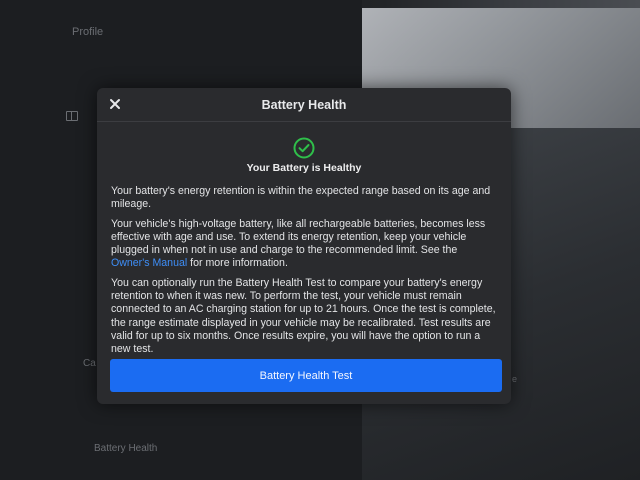  What do you see at coordinates (306, 375) in the screenshot?
I see `battery-health-test-button: Battery Health Test` at bounding box center [306, 375].